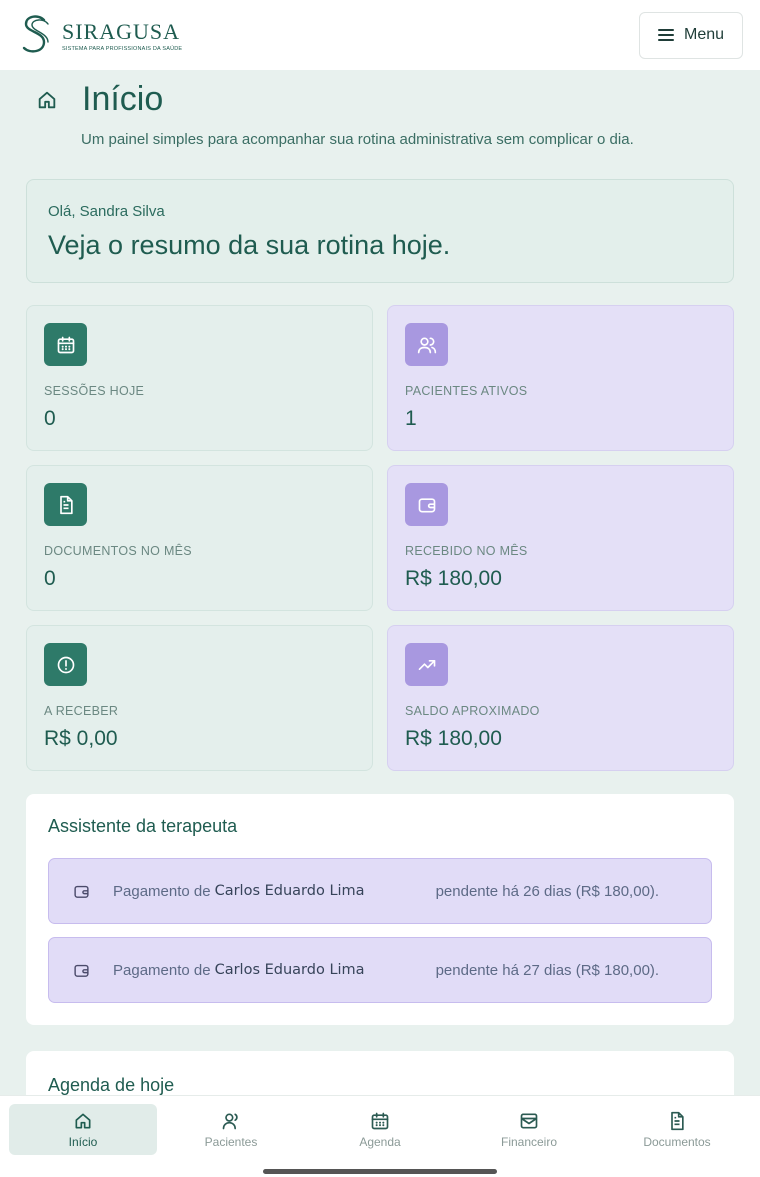  I want to click on assistant-title: Assistente da terapeuta, so click(143, 826).